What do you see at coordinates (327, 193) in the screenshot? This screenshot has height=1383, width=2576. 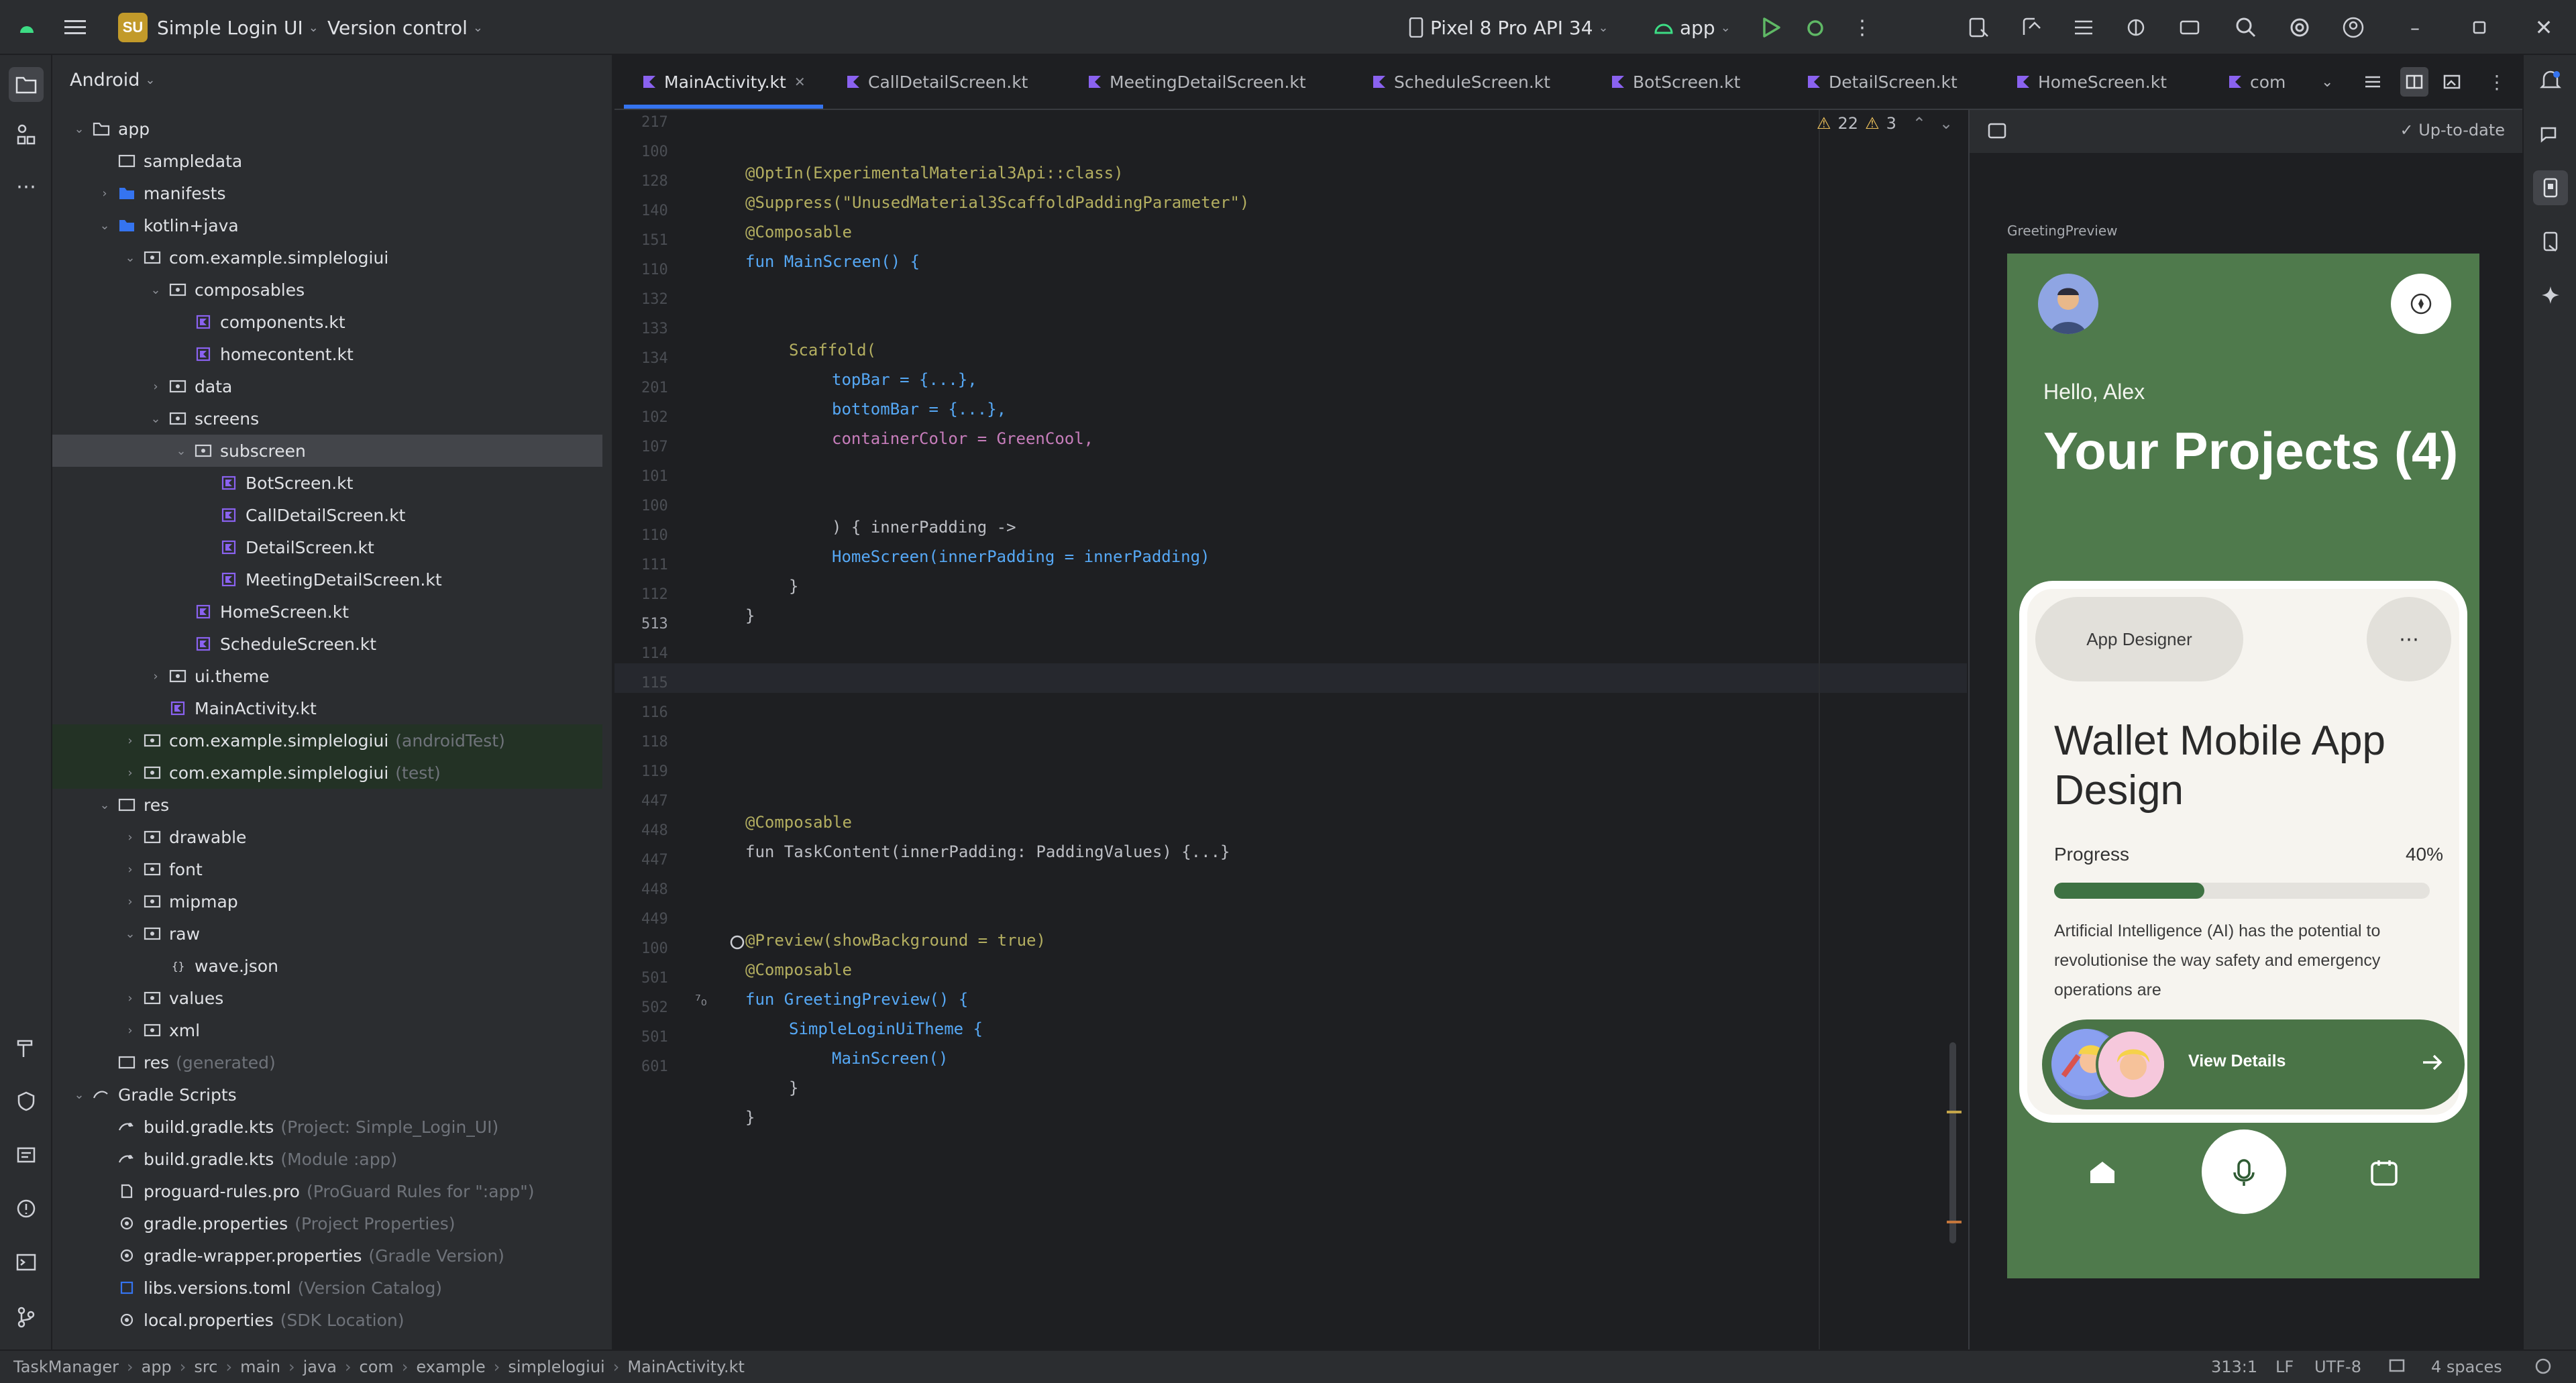 I see `tree-item: › manifests` at bounding box center [327, 193].